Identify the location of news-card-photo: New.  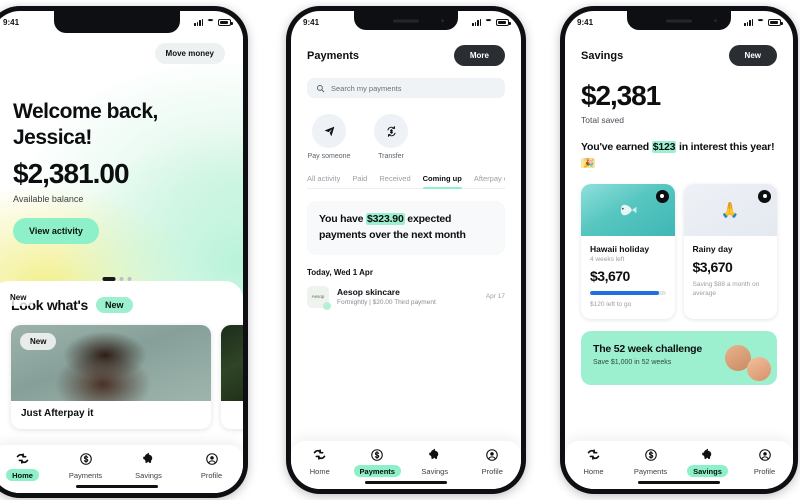
(111, 363).